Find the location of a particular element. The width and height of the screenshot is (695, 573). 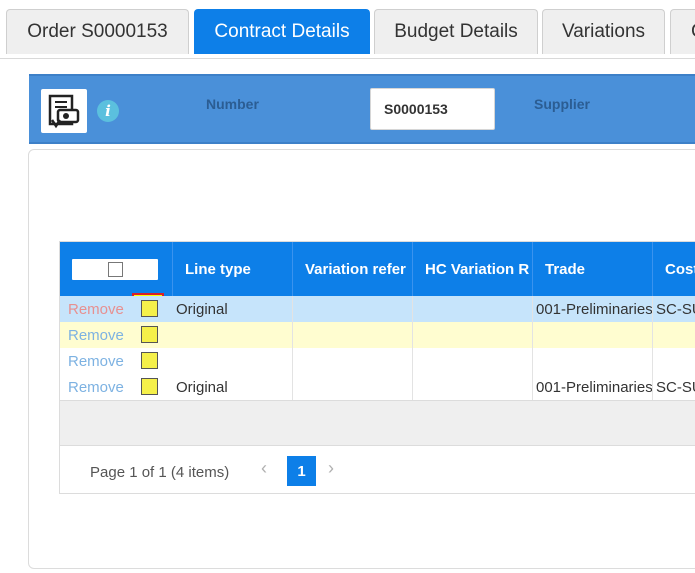

contract-document-icon is located at coordinates (64, 111).